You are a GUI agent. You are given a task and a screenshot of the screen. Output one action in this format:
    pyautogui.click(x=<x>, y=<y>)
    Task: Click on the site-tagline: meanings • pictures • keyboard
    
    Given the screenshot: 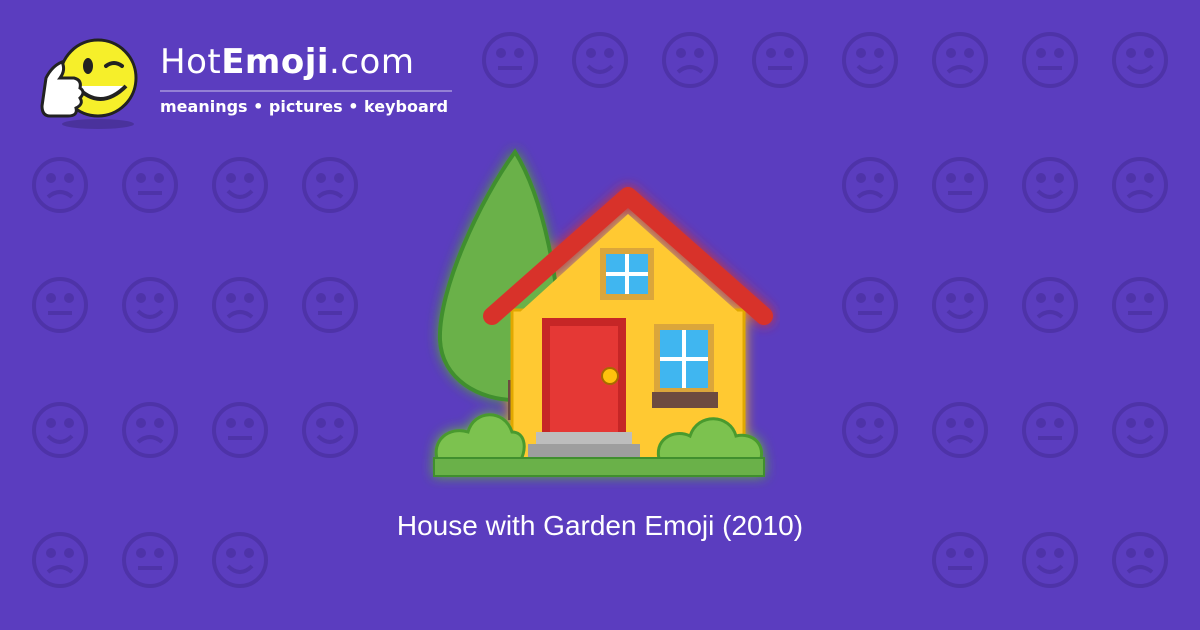 What is the action you would take?
    pyautogui.click(x=304, y=106)
    